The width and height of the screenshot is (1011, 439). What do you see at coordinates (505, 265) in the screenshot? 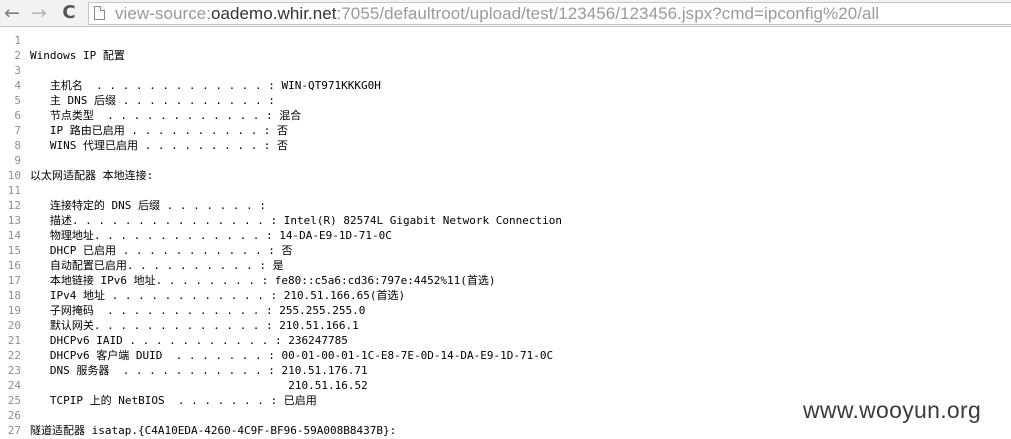
I see `source-line: 16 自动配置已启用. . . . . . . . . . : 是` at bounding box center [505, 265].